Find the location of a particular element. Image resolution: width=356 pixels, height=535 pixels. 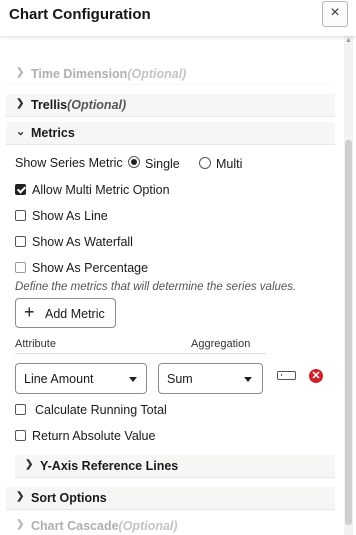

radio-single-label: Single is located at coordinates (162, 164).